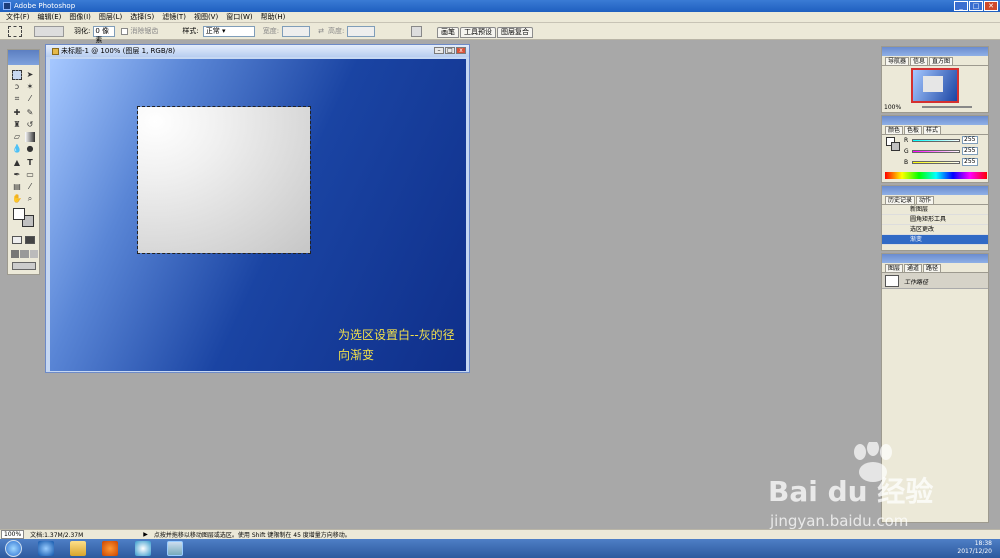 This screenshot has height=558, width=1000. Describe the element at coordinates (206, 17) in the screenshot. I see `menu-view: 视图(V)` at that location.